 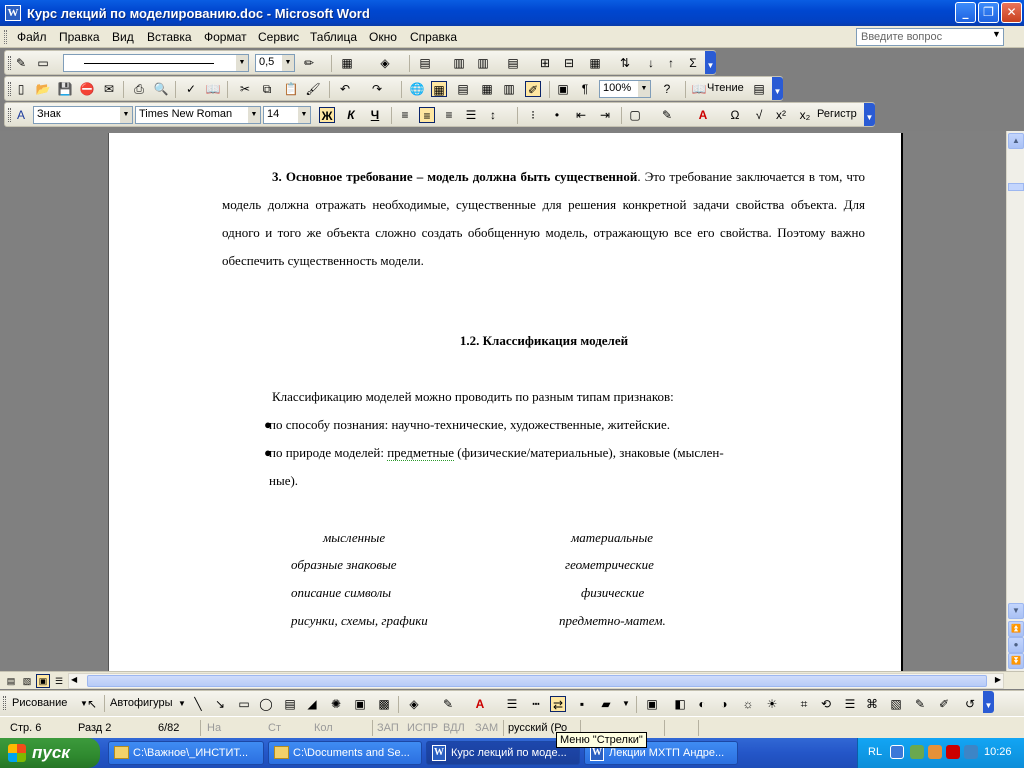 I want to click on format-picture-icon: ✎, so click(x=920, y=704).